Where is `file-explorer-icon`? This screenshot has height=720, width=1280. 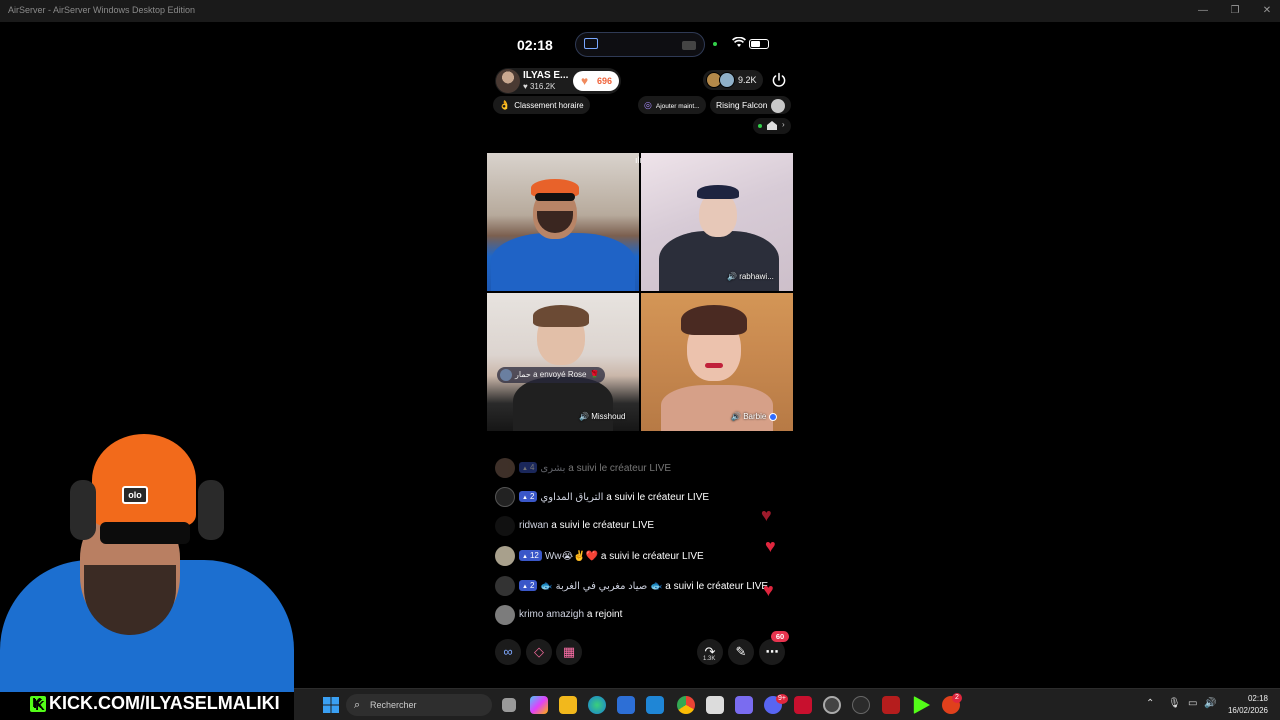
file-explorer-icon is located at coordinates (568, 705).